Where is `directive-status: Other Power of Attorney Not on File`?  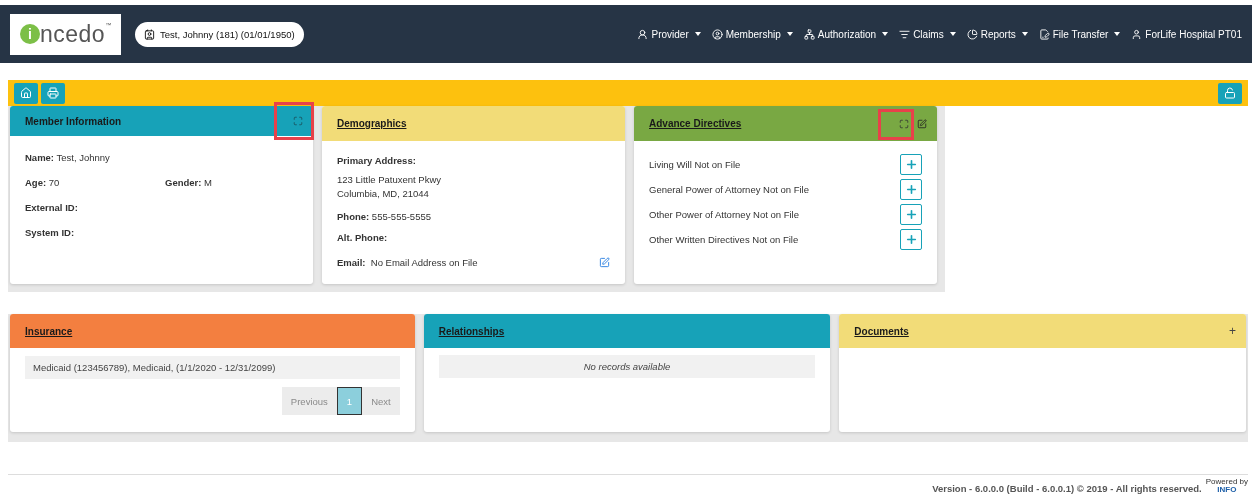
directive-status: Other Power of Attorney Not on File is located at coordinates (724, 214).